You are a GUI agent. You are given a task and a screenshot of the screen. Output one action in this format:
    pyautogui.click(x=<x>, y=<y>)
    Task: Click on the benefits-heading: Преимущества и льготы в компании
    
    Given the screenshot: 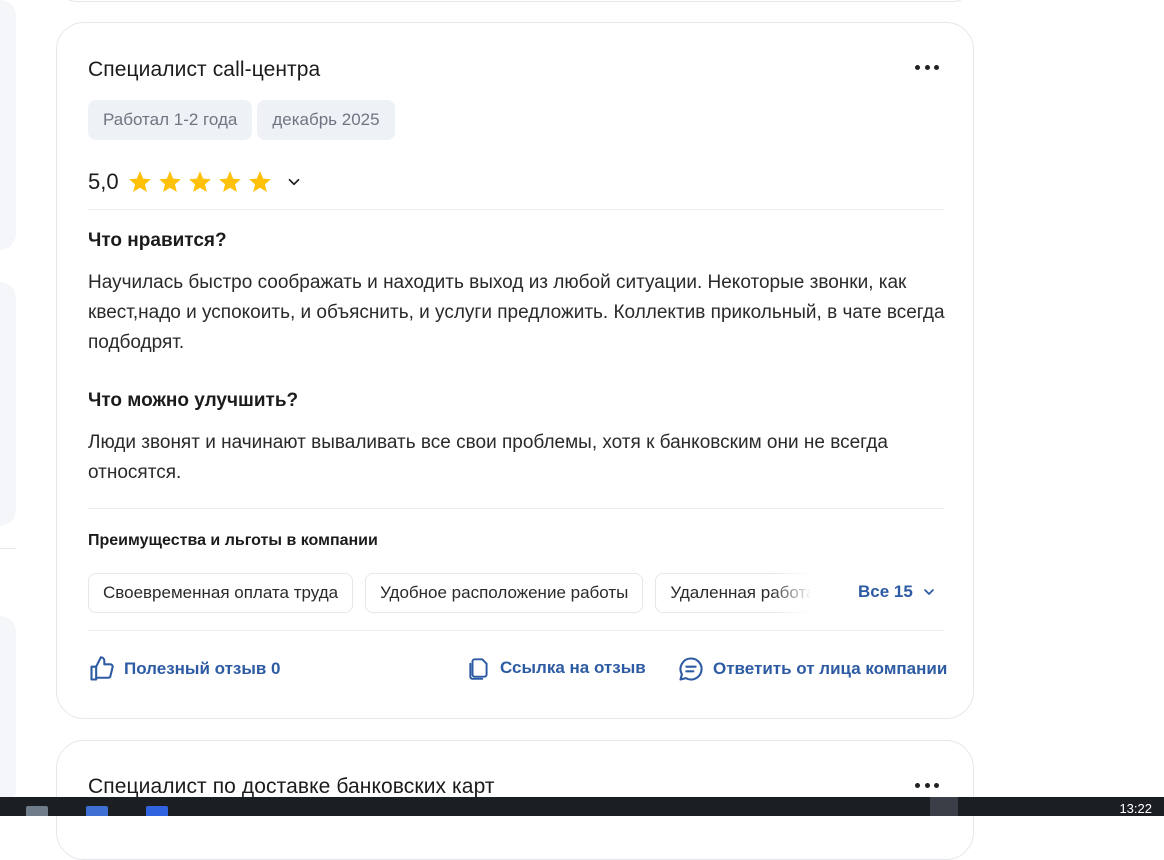 What is the action you would take?
    pyautogui.click(x=233, y=540)
    